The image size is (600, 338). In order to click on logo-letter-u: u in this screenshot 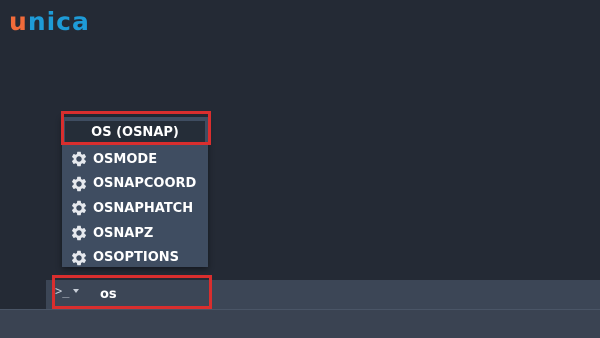, I will do `click(18, 21)`.